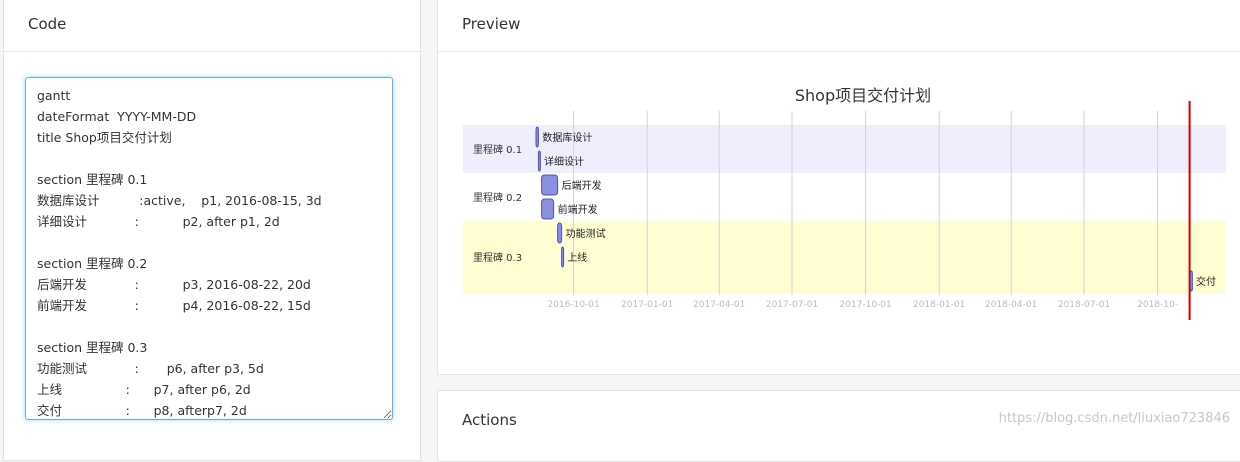 The height and width of the screenshot is (462, 1240). What do you see at coordinates (577, 257) in the screenshot?
I see `task-label: 上线` at bounding box center [577, 257].